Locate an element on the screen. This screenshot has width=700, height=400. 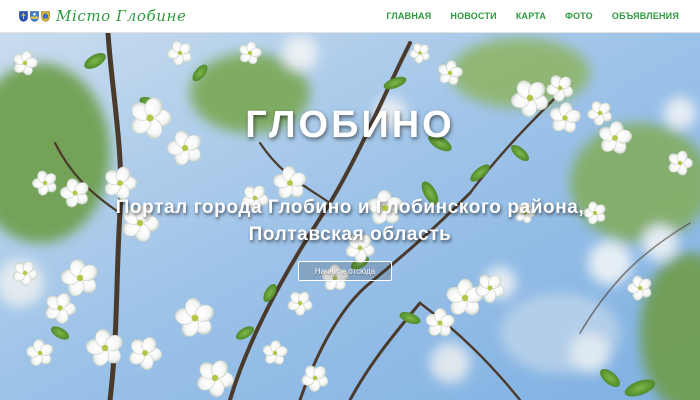
brand: Місто Глобине is located at coordinates (93, 16).